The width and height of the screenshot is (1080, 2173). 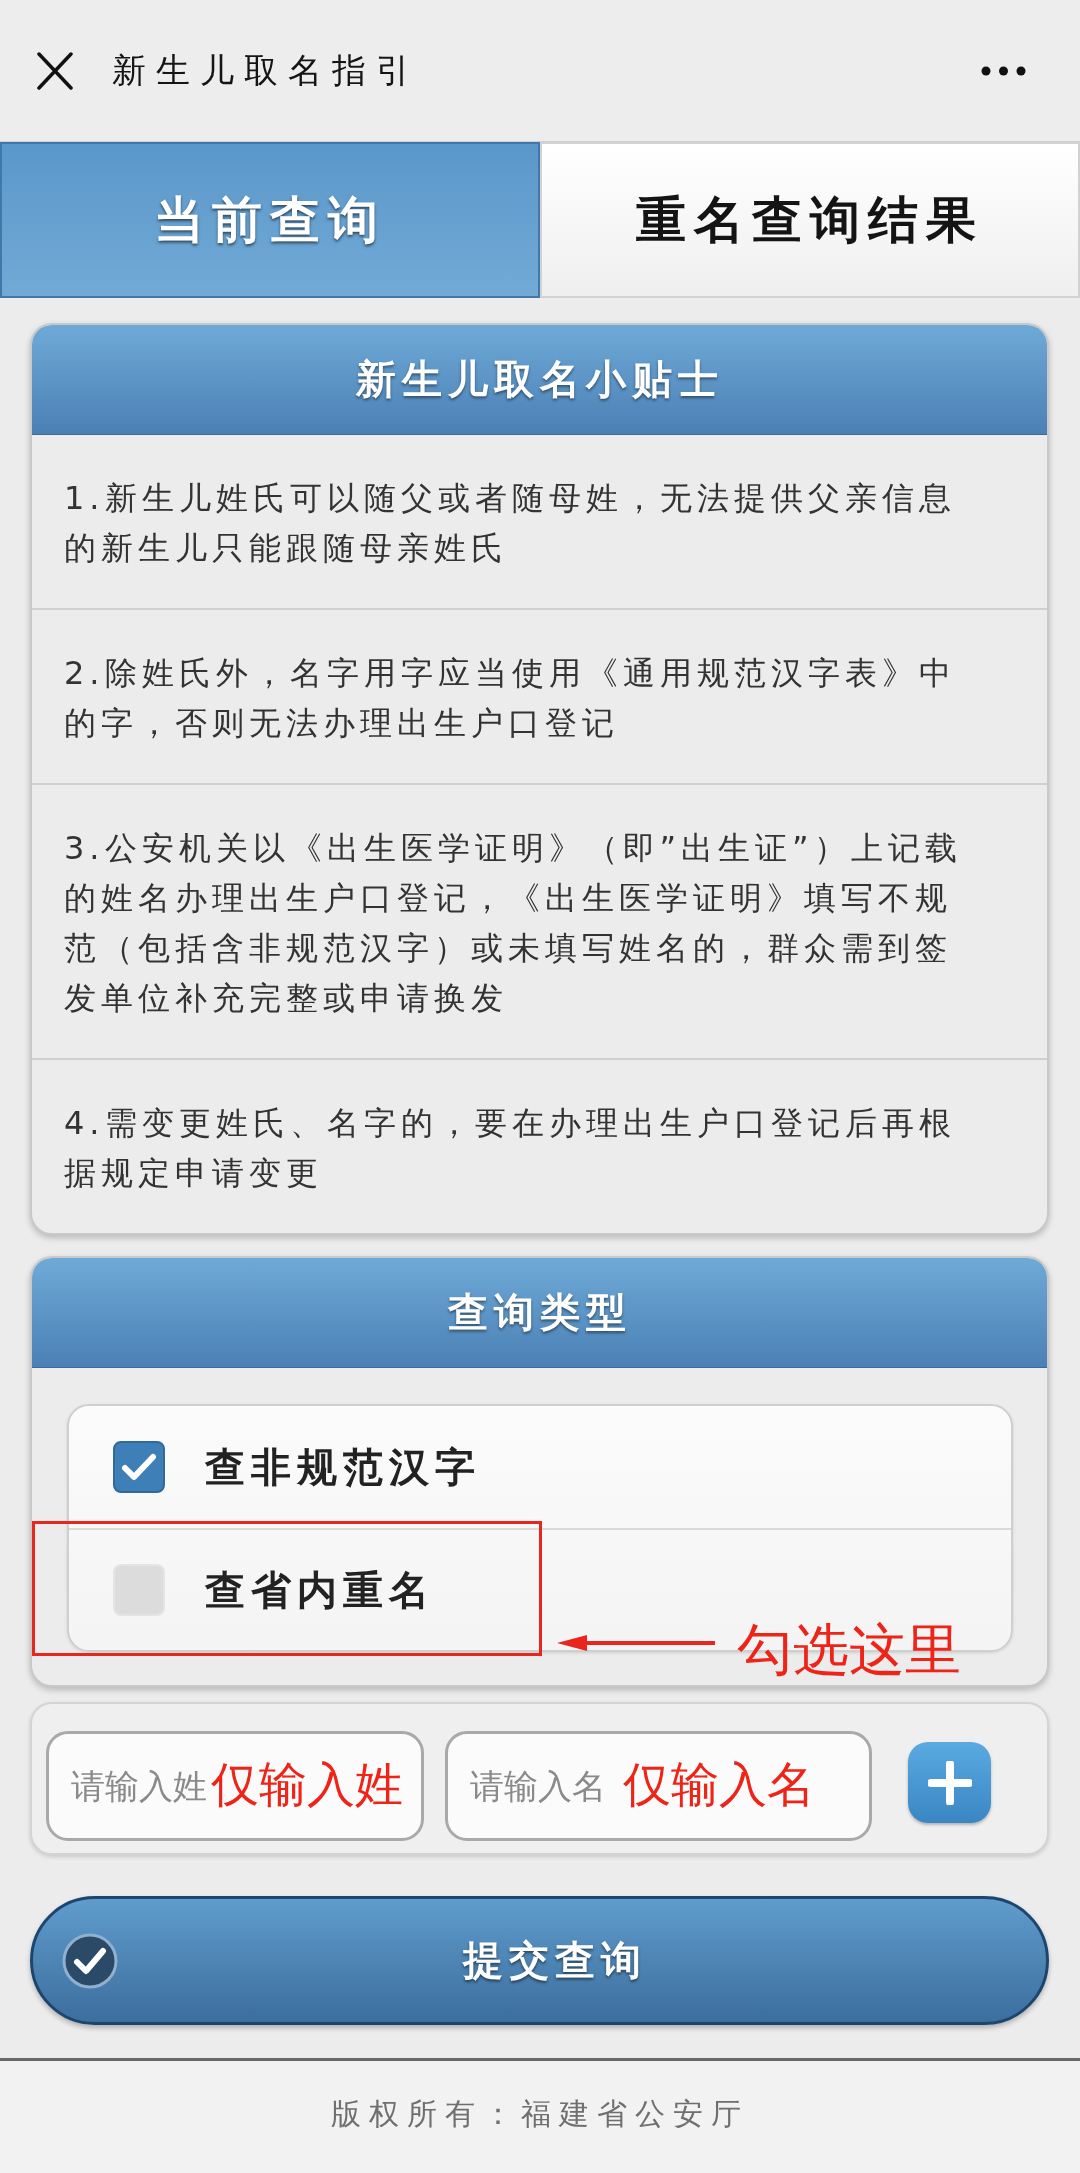 I want to click on tab: 重名查询结果, so click(x=810, y=220).